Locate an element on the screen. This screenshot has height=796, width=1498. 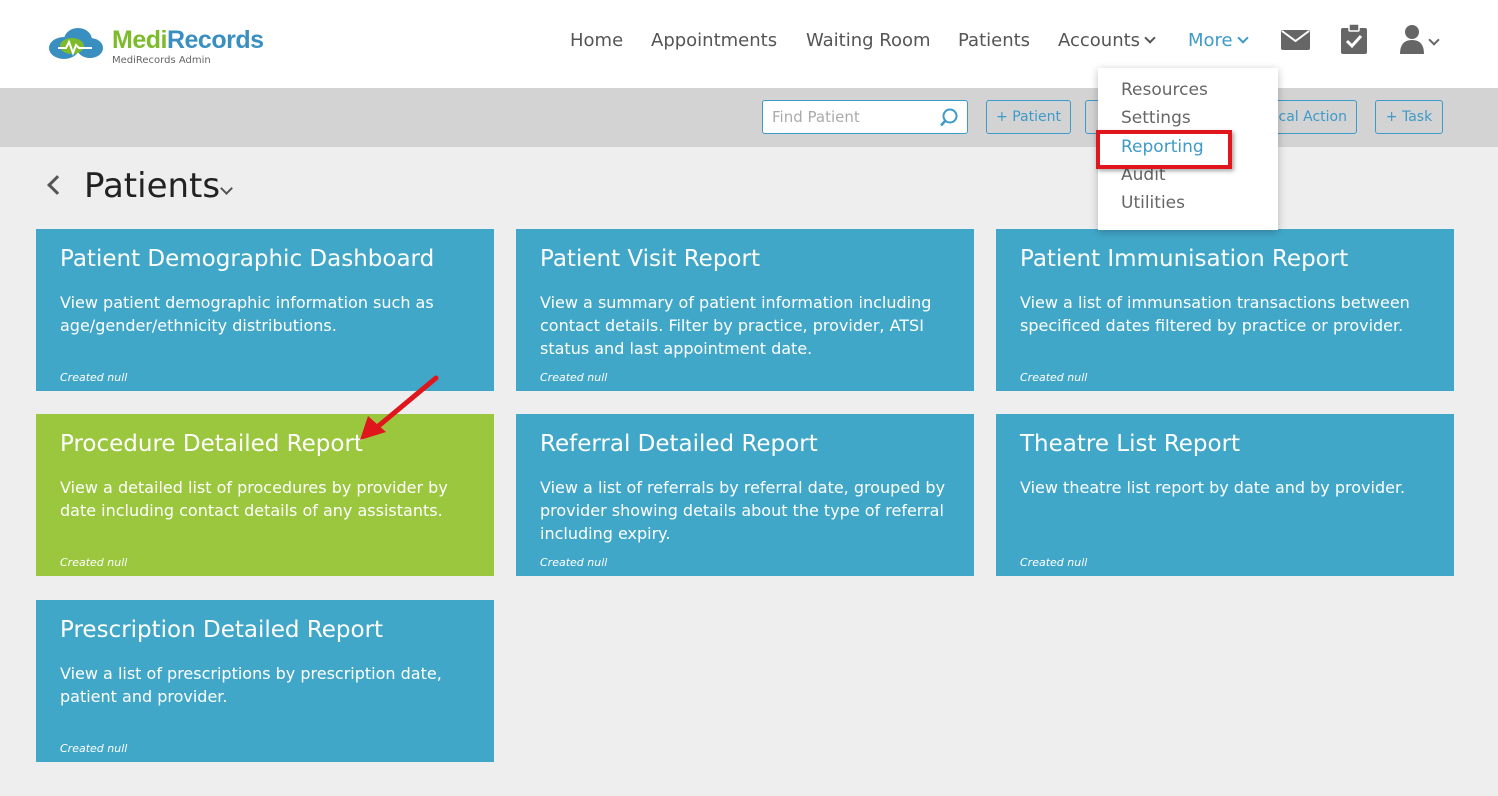
card-title: Patient Immunisation Report is located at coordinates (1184, 259).